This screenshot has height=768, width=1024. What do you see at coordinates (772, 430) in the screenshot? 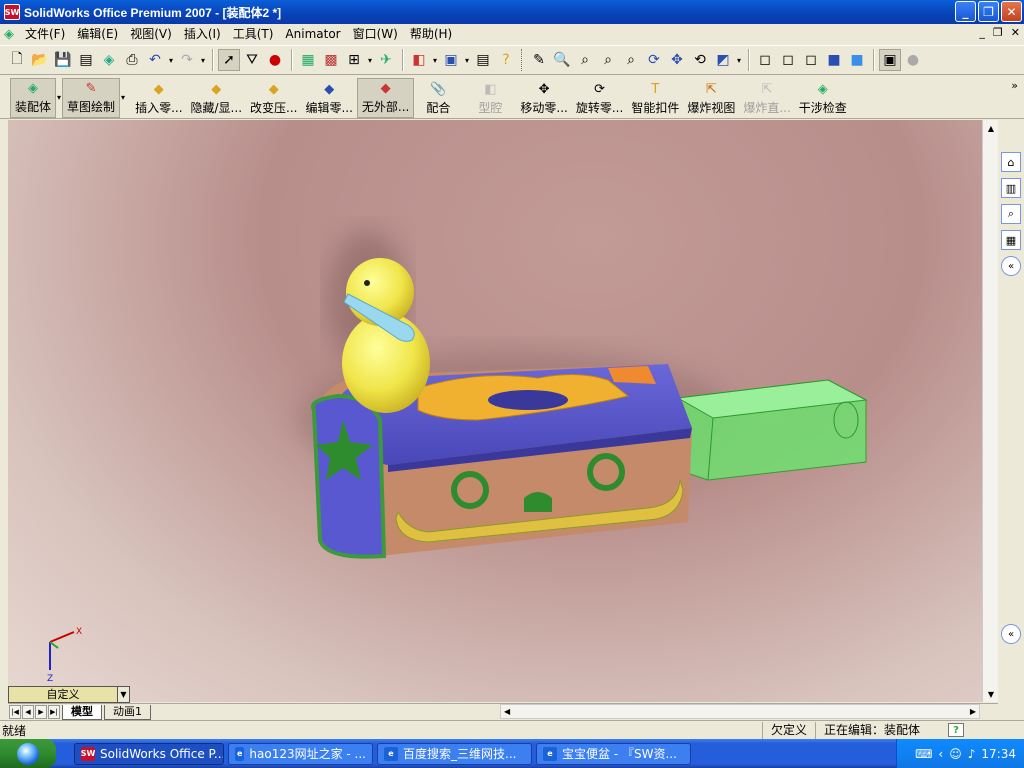
I see `pull-out-drawer` at bounding box center [772, 430].